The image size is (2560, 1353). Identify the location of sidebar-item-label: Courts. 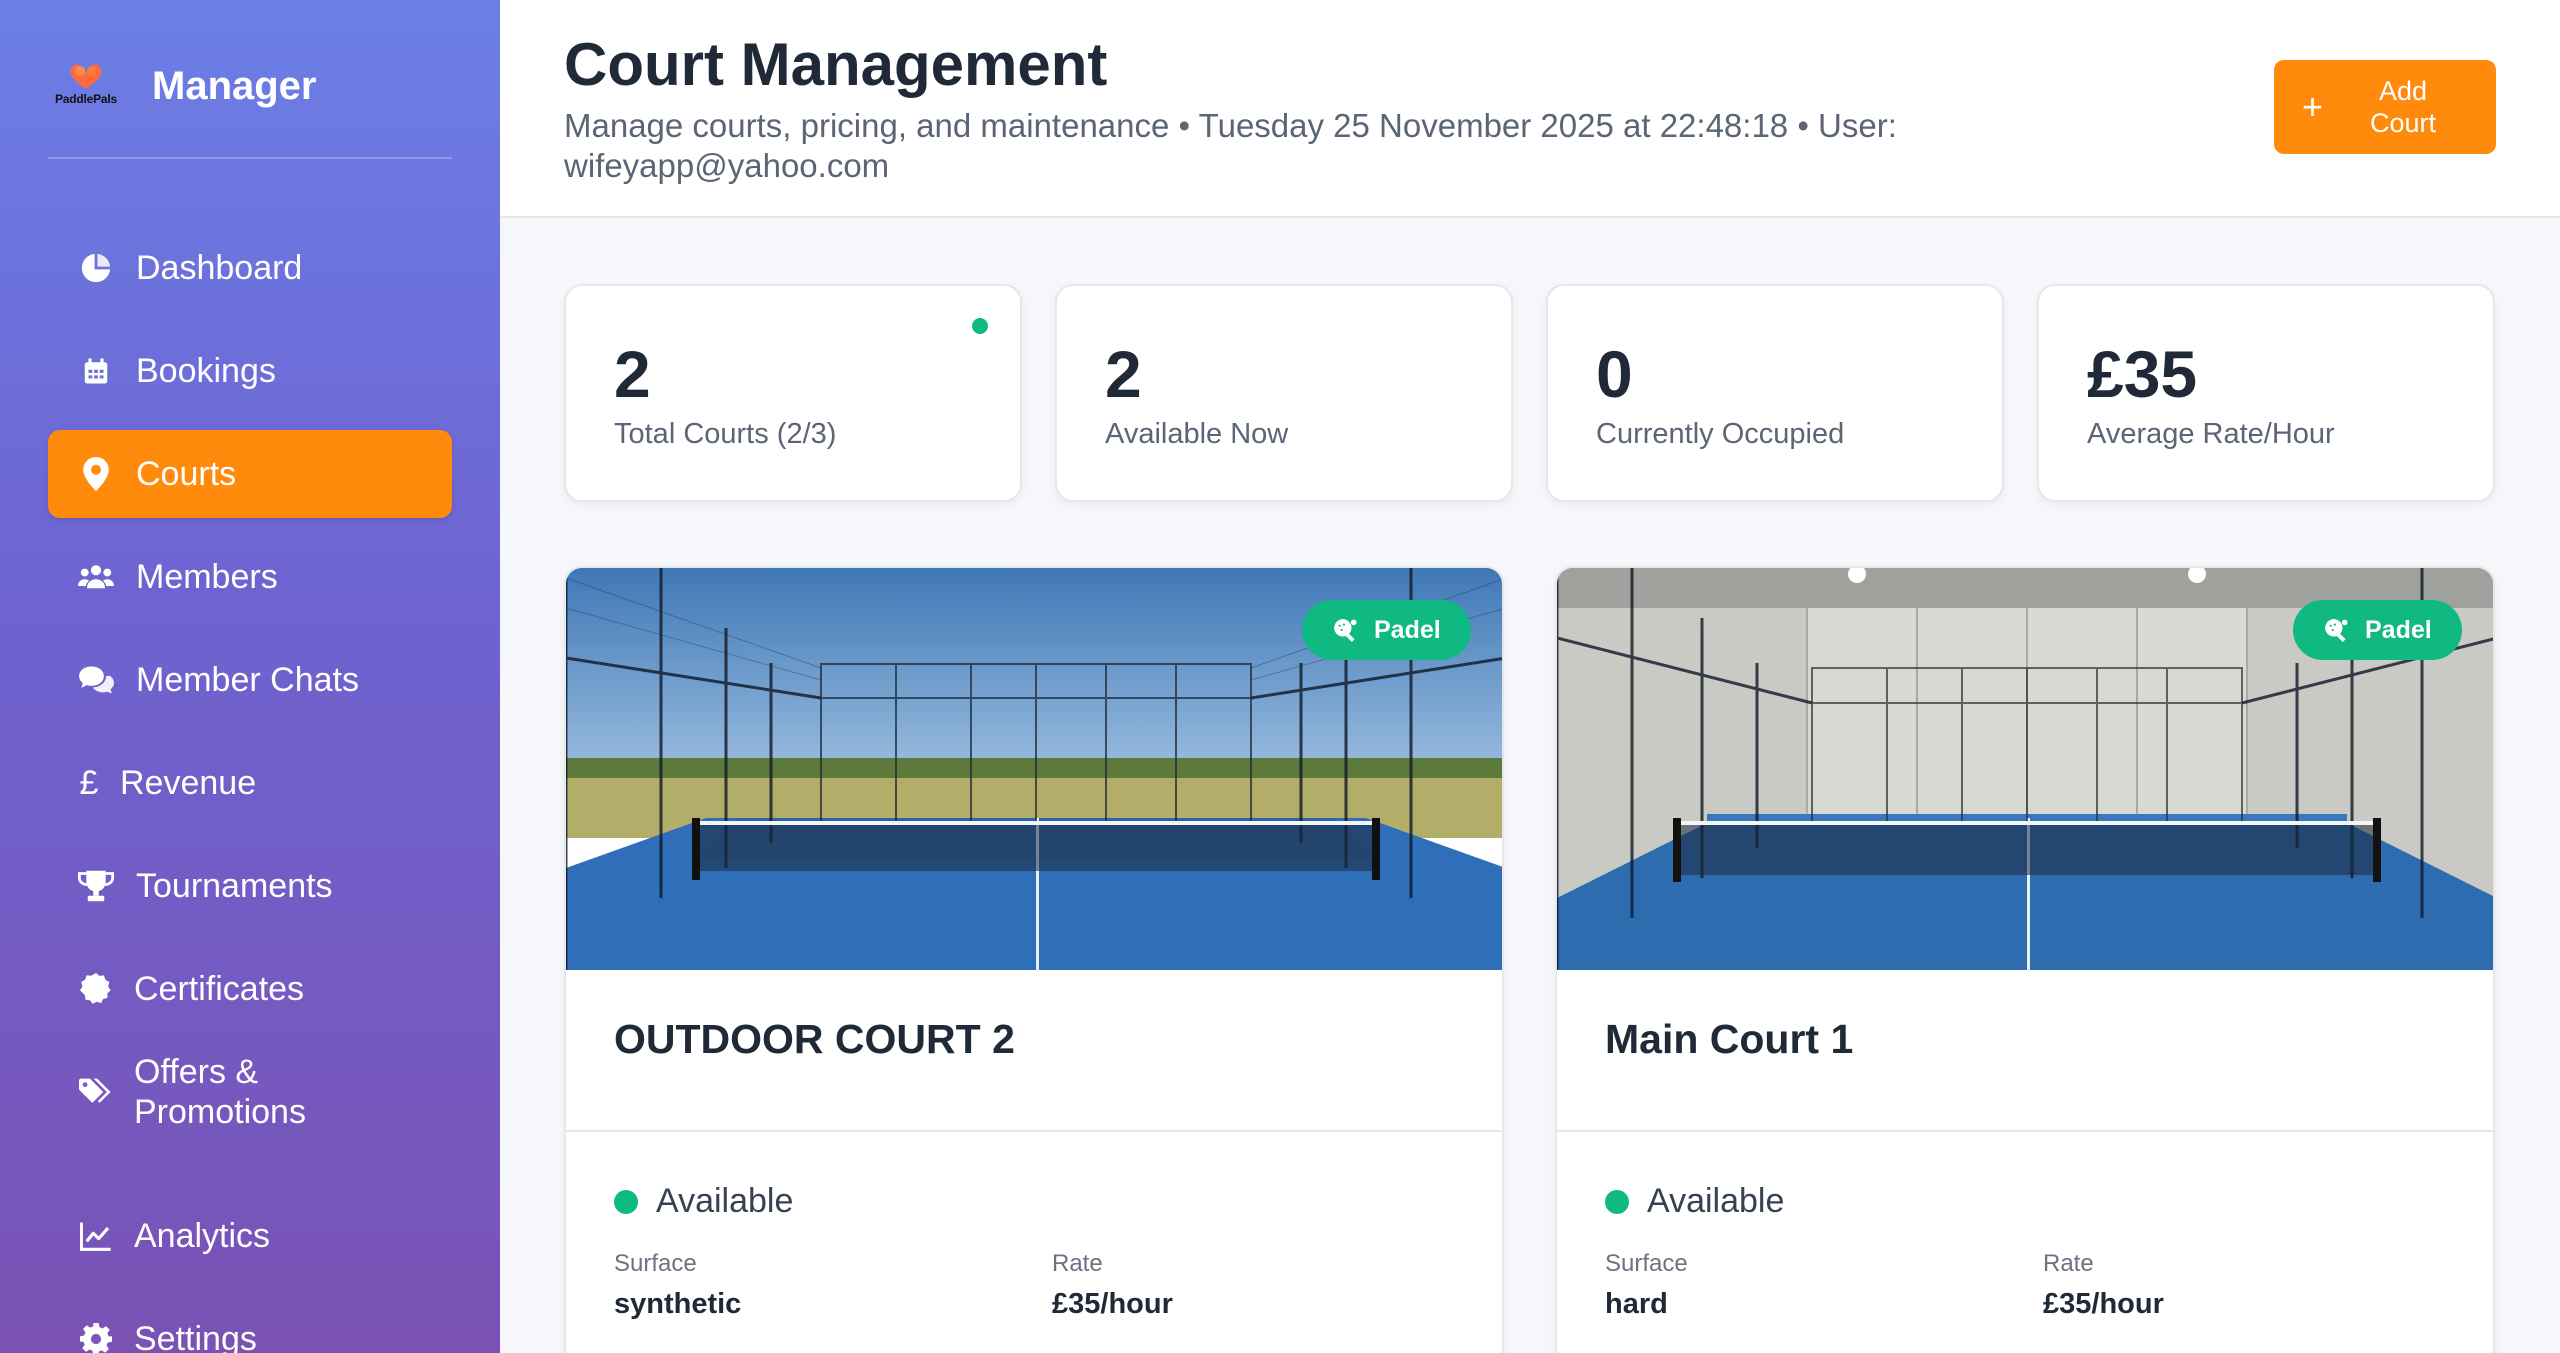
(186, 474).